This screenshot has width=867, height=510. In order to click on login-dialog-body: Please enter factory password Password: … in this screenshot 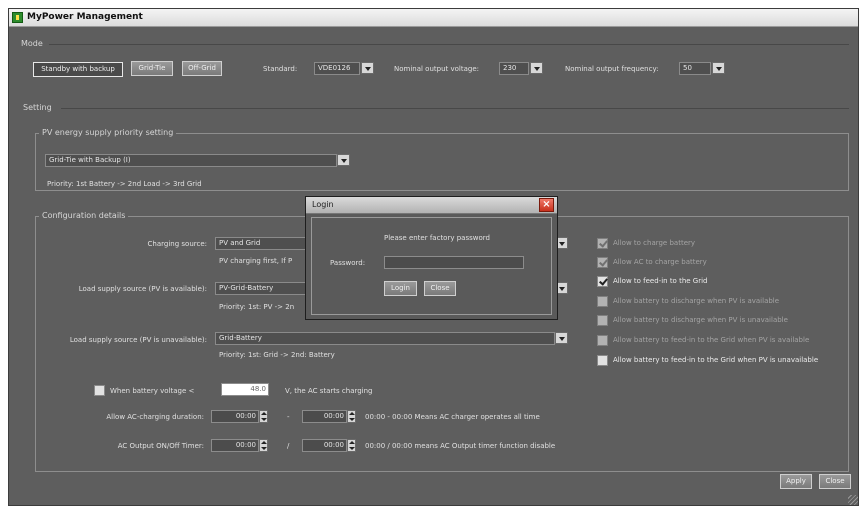, I will do `click(431, 266)`.